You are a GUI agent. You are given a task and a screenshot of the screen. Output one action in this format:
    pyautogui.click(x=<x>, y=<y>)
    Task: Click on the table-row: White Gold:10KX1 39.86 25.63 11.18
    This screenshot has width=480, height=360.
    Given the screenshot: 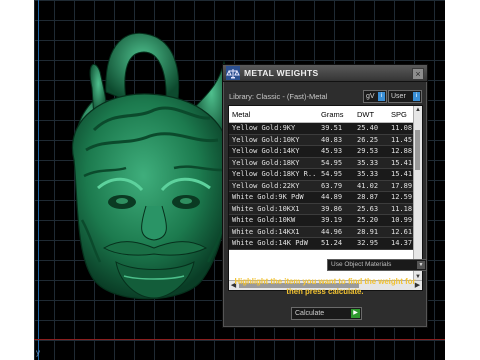 What is the action you would take?
    pyautogui.click(x=321, y=209)
    